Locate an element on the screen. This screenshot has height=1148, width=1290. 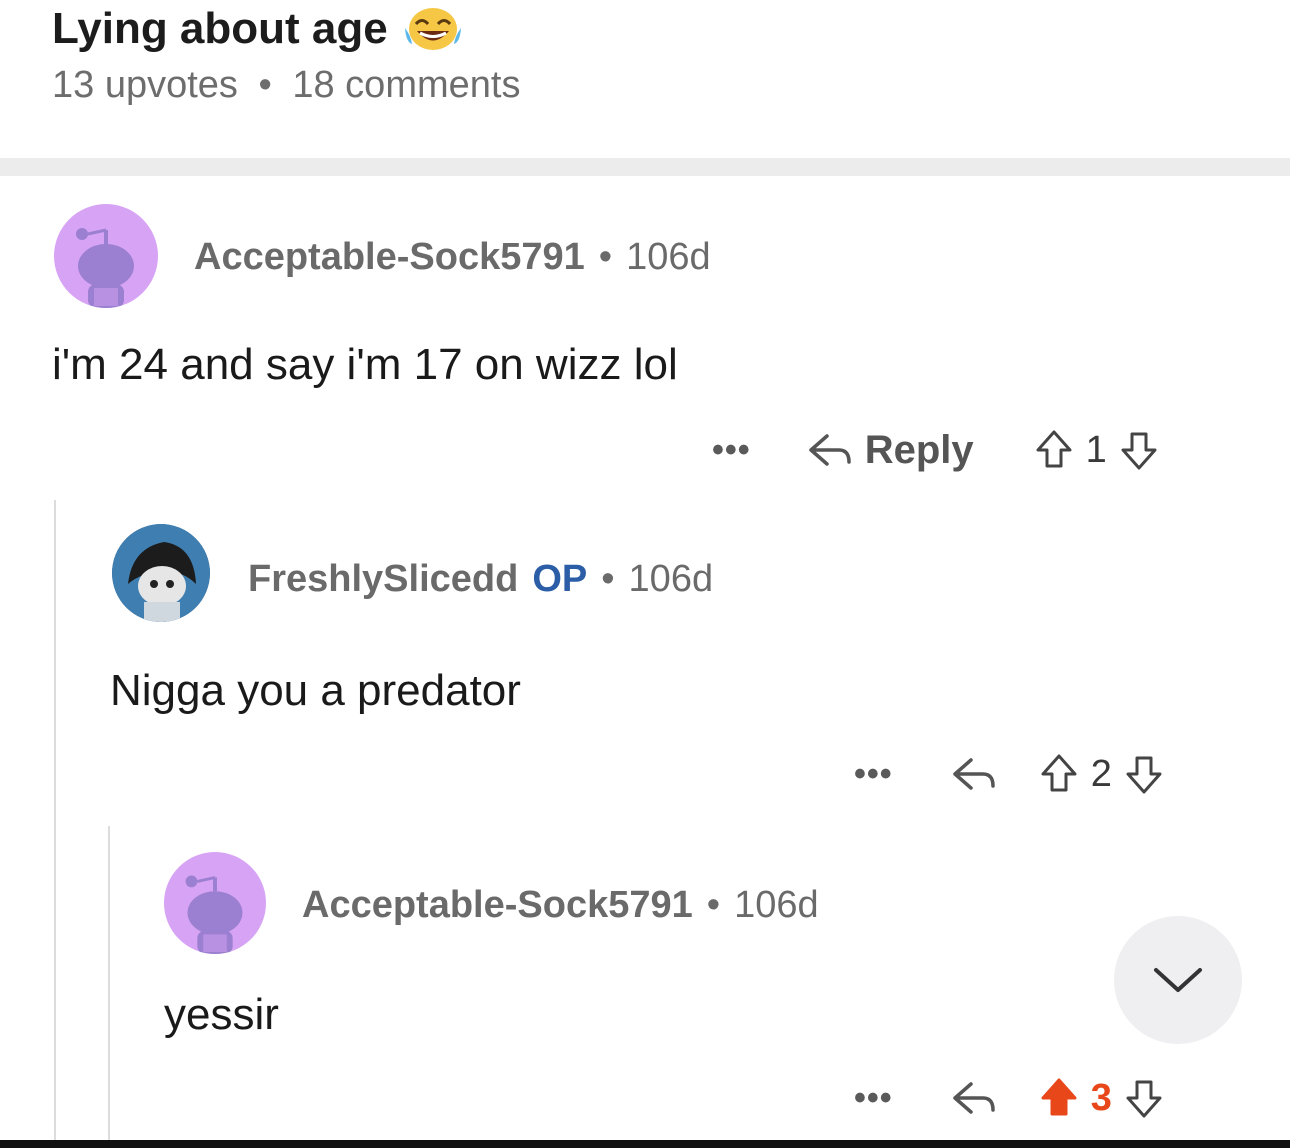
comment-actions: ••• 3 is located at coordinates (1010, 1098).